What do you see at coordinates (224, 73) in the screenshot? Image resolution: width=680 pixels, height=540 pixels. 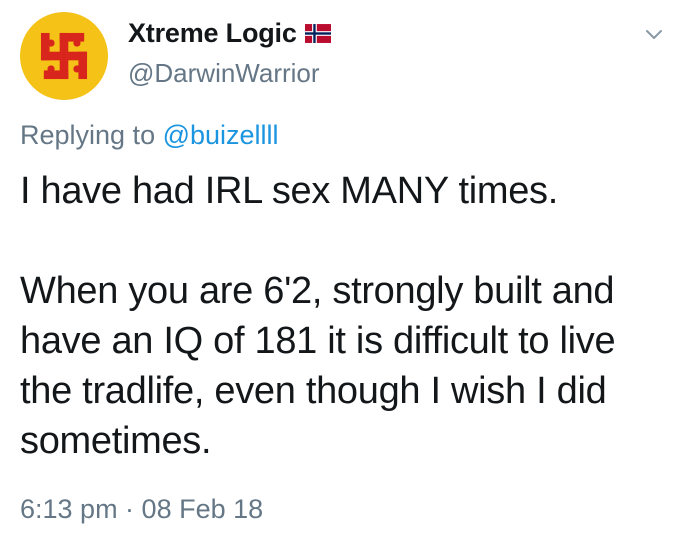 I see `user-handle: @DarwinWarrior` at bounding box center [224, 73].